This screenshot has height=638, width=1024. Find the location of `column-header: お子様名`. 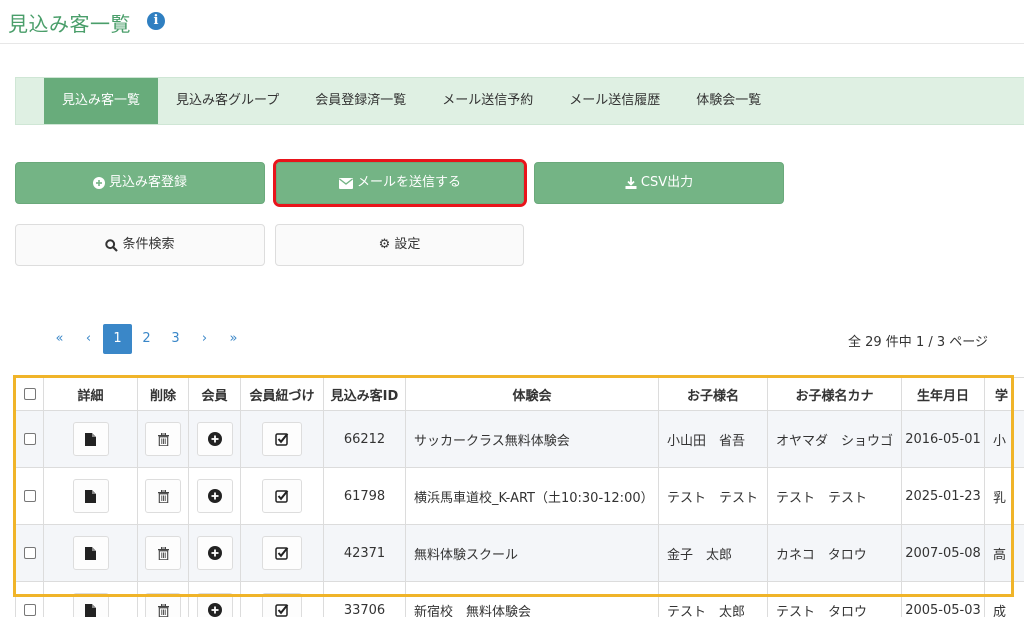

column-header: お子様名 is located at coordinates (713, 394).